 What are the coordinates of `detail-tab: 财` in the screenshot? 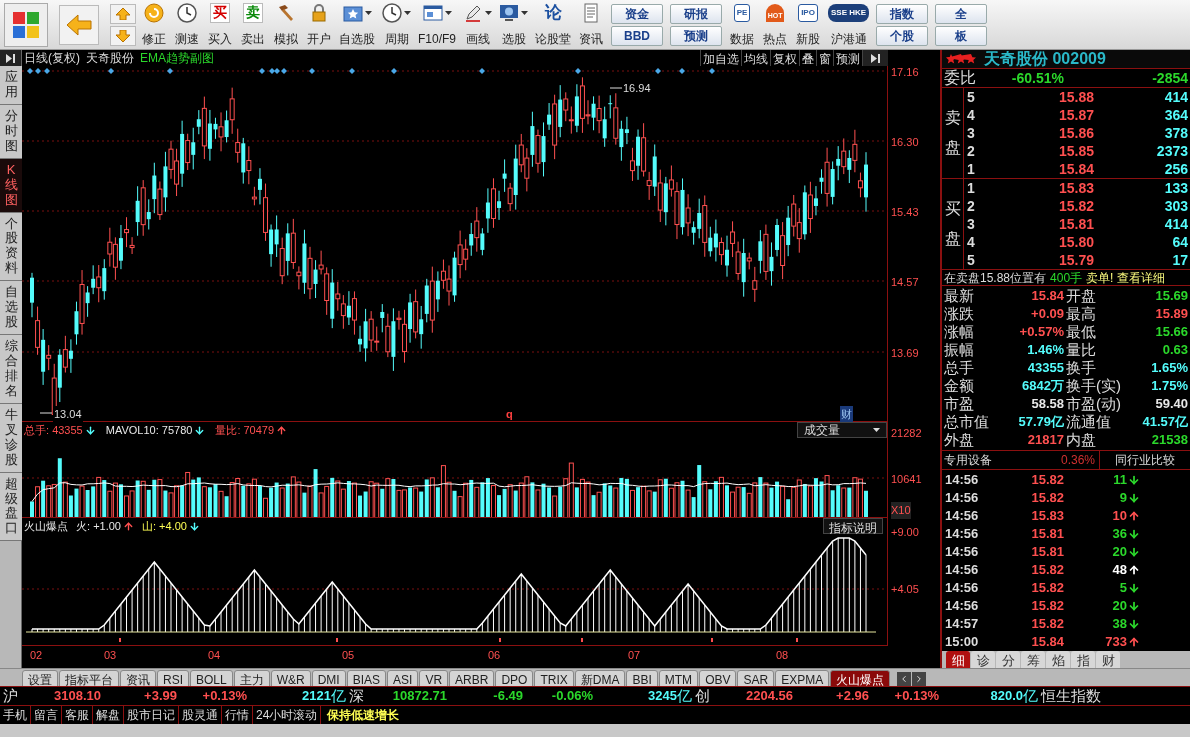 It's located at (1108, 659).